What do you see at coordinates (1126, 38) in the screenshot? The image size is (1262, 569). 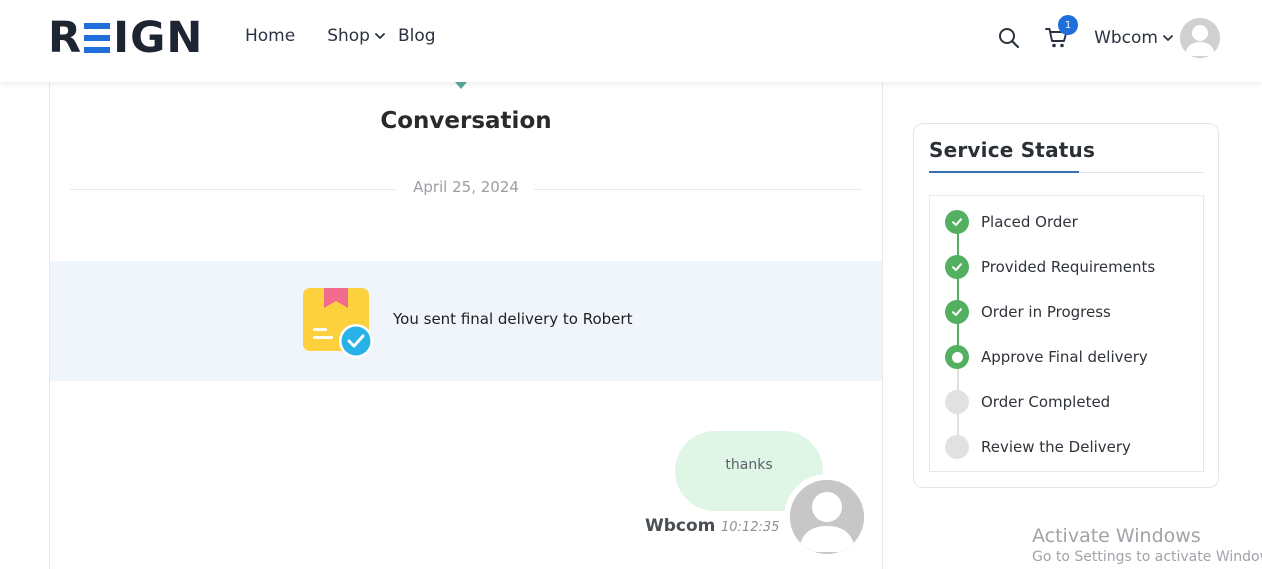 I see `user-name: Wbcom` at bounding box center [1126, 38].